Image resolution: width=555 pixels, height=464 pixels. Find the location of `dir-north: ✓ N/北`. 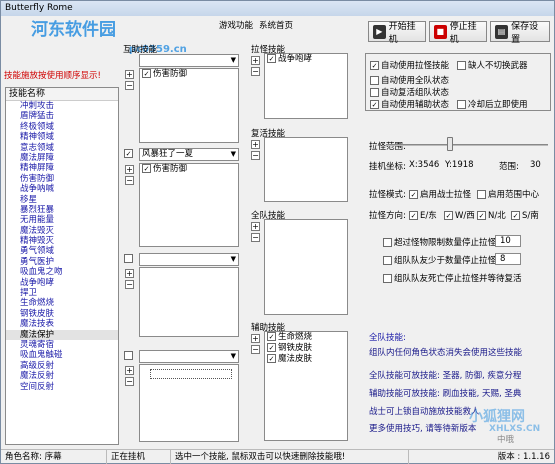

dir-north: ✓ N/北 is located at coordinates (491, 215).